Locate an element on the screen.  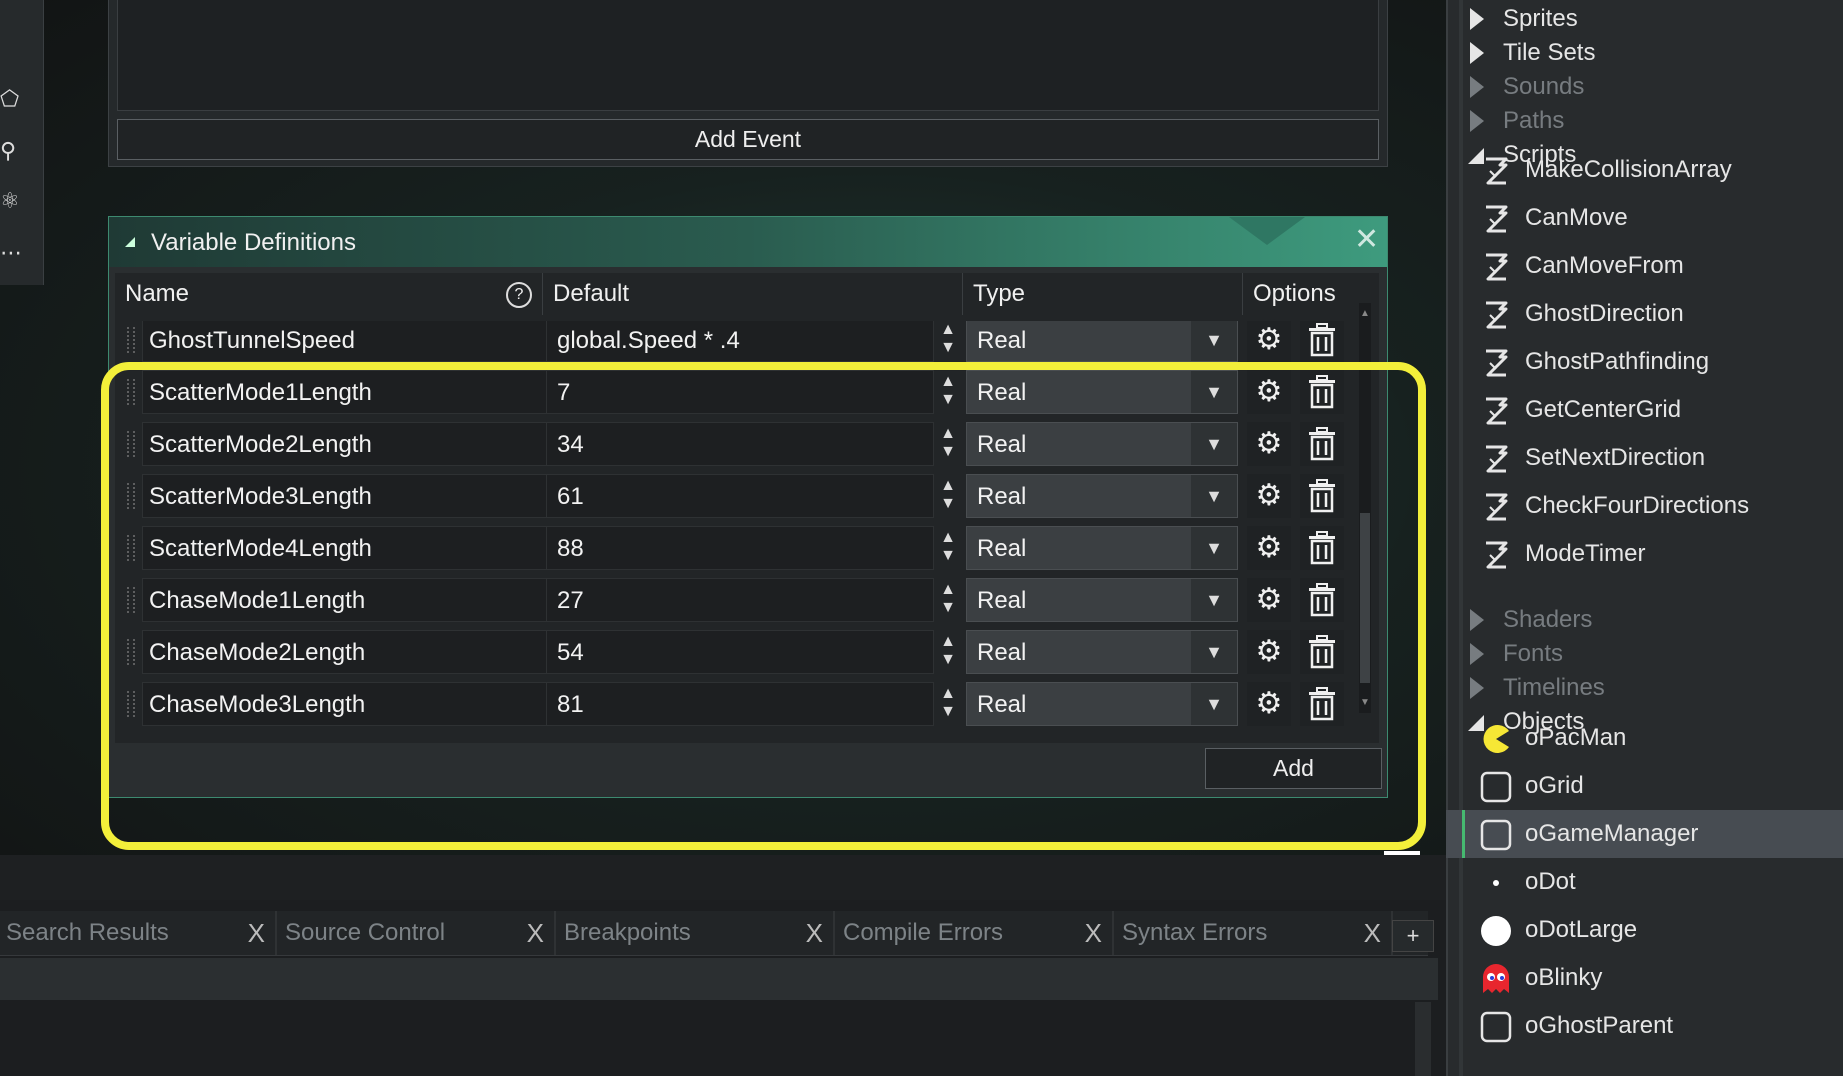
panel-header: Variable Definitions ✕ is located at coordinates (748, 242).